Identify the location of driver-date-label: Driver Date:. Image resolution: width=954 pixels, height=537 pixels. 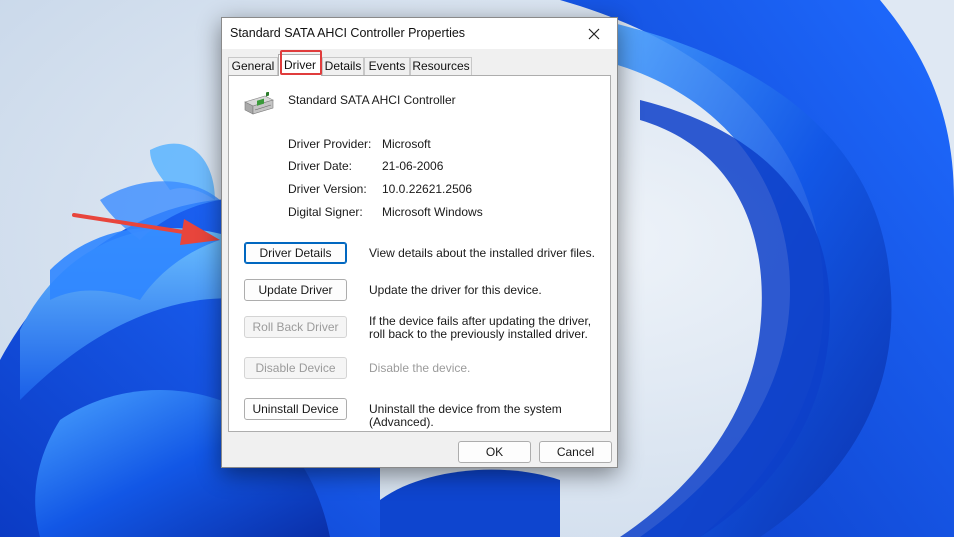
(320, 166).